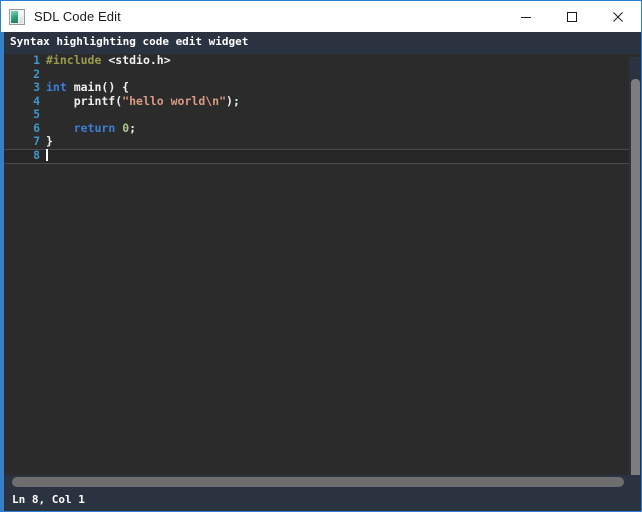 The image size is (642, 512). What do you see at coordinates (36, 155) in the screenshot?
I see `line-number: 8` at bounding box center [36, 155].